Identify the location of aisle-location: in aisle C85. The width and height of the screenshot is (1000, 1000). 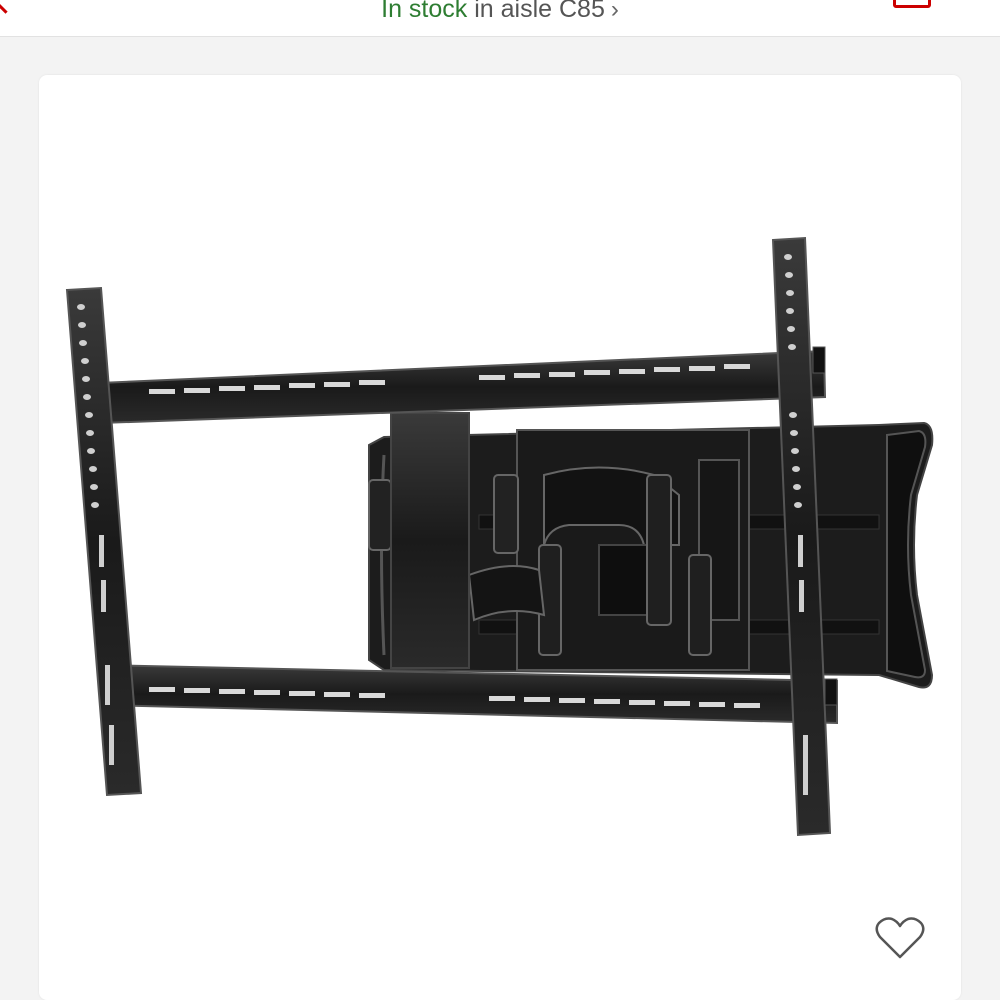
(539, 11).